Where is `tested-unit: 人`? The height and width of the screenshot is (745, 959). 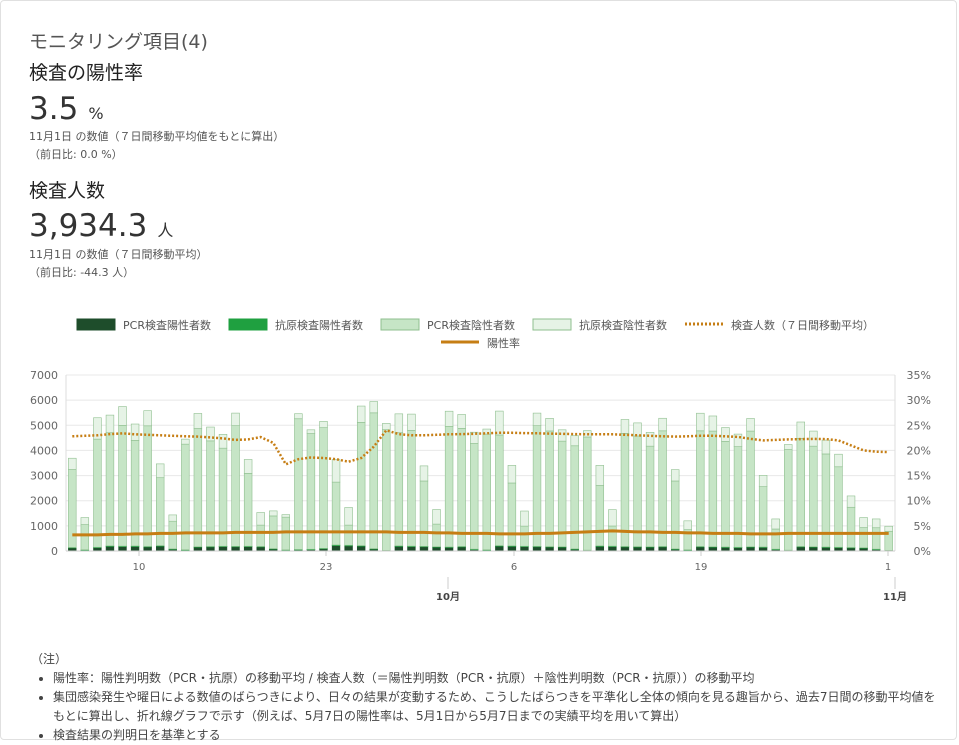
tested-unit: 人 is located at coordinates (165, 230).